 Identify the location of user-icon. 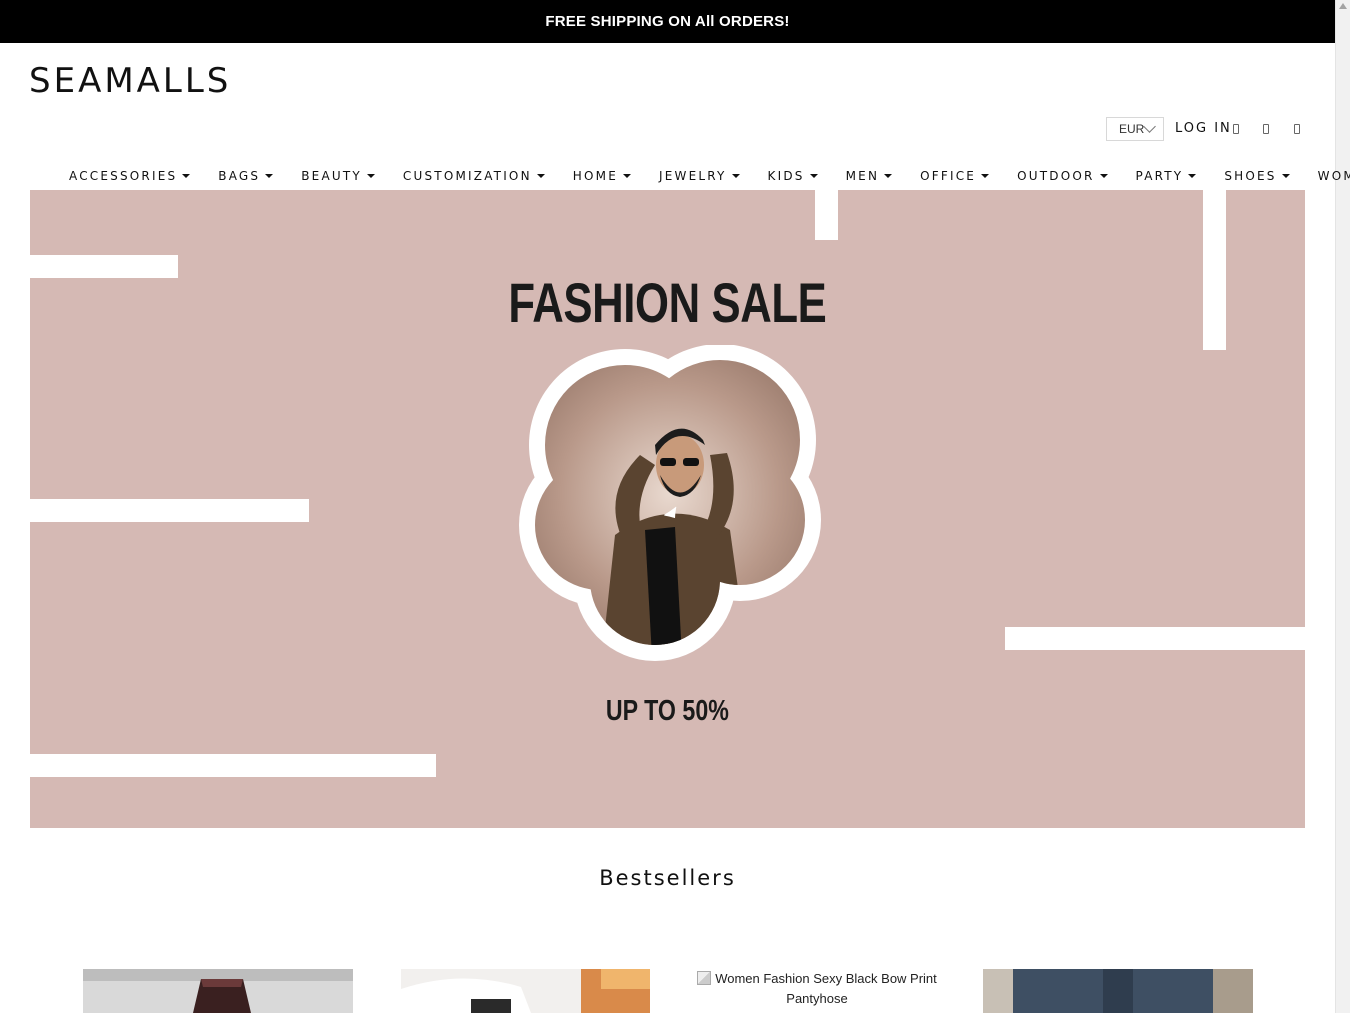
(1266, 129).